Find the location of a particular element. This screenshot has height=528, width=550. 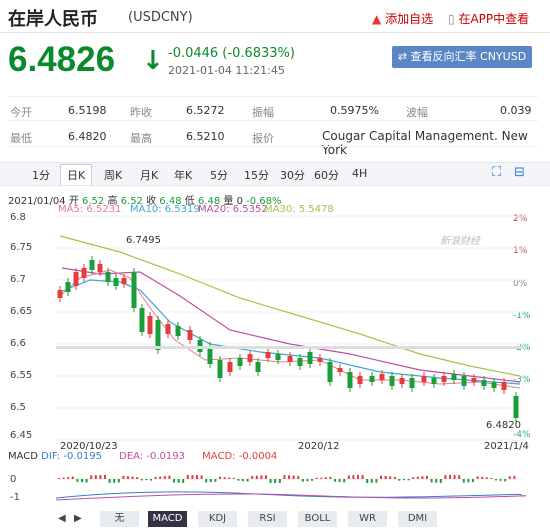

tab-15min: 15分 is located at coordinates (256, 175).